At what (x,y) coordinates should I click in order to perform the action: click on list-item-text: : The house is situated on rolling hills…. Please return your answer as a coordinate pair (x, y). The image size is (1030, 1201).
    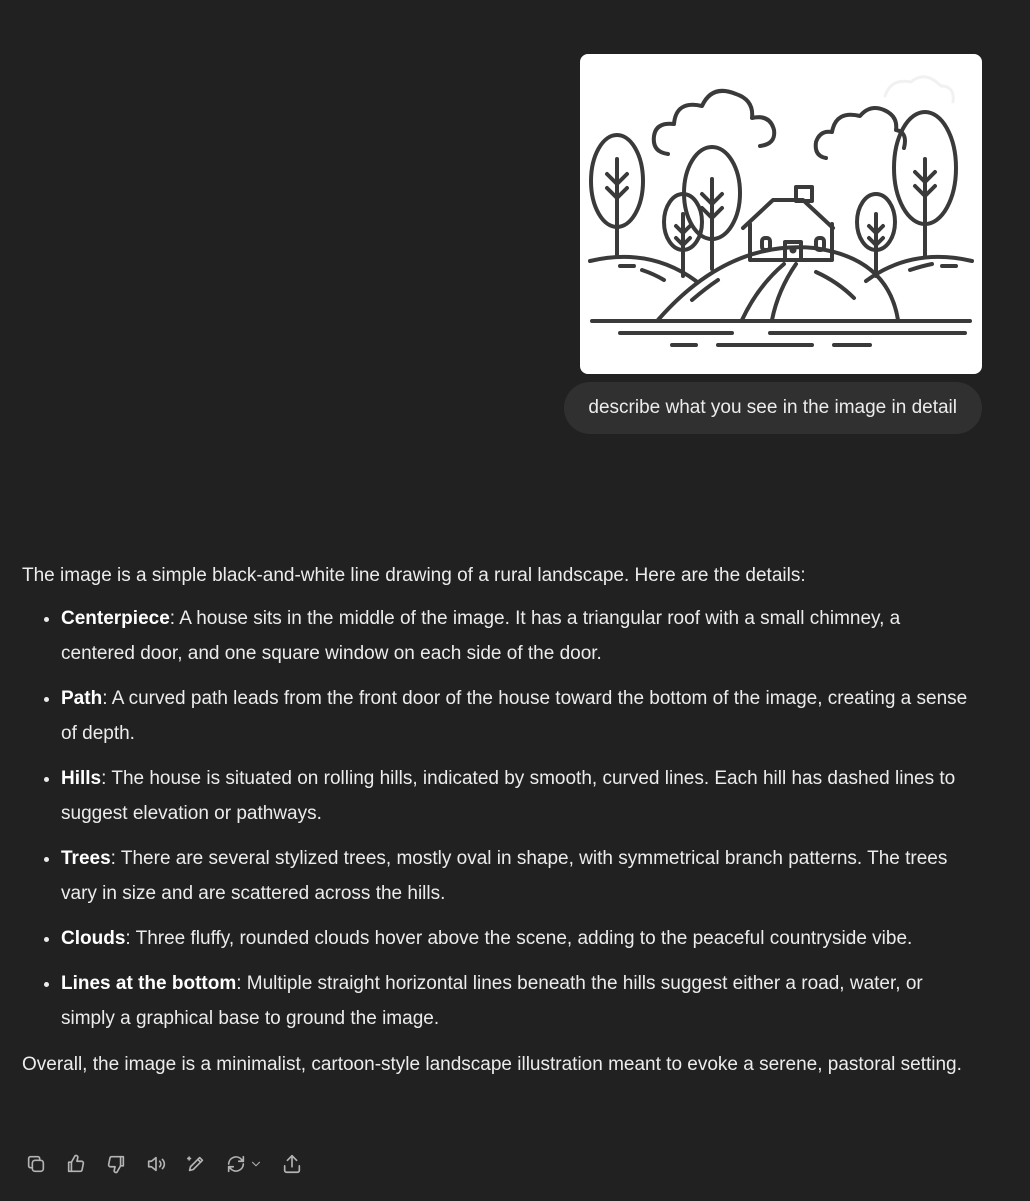
    Looking at the image, I should click on (508, 796).